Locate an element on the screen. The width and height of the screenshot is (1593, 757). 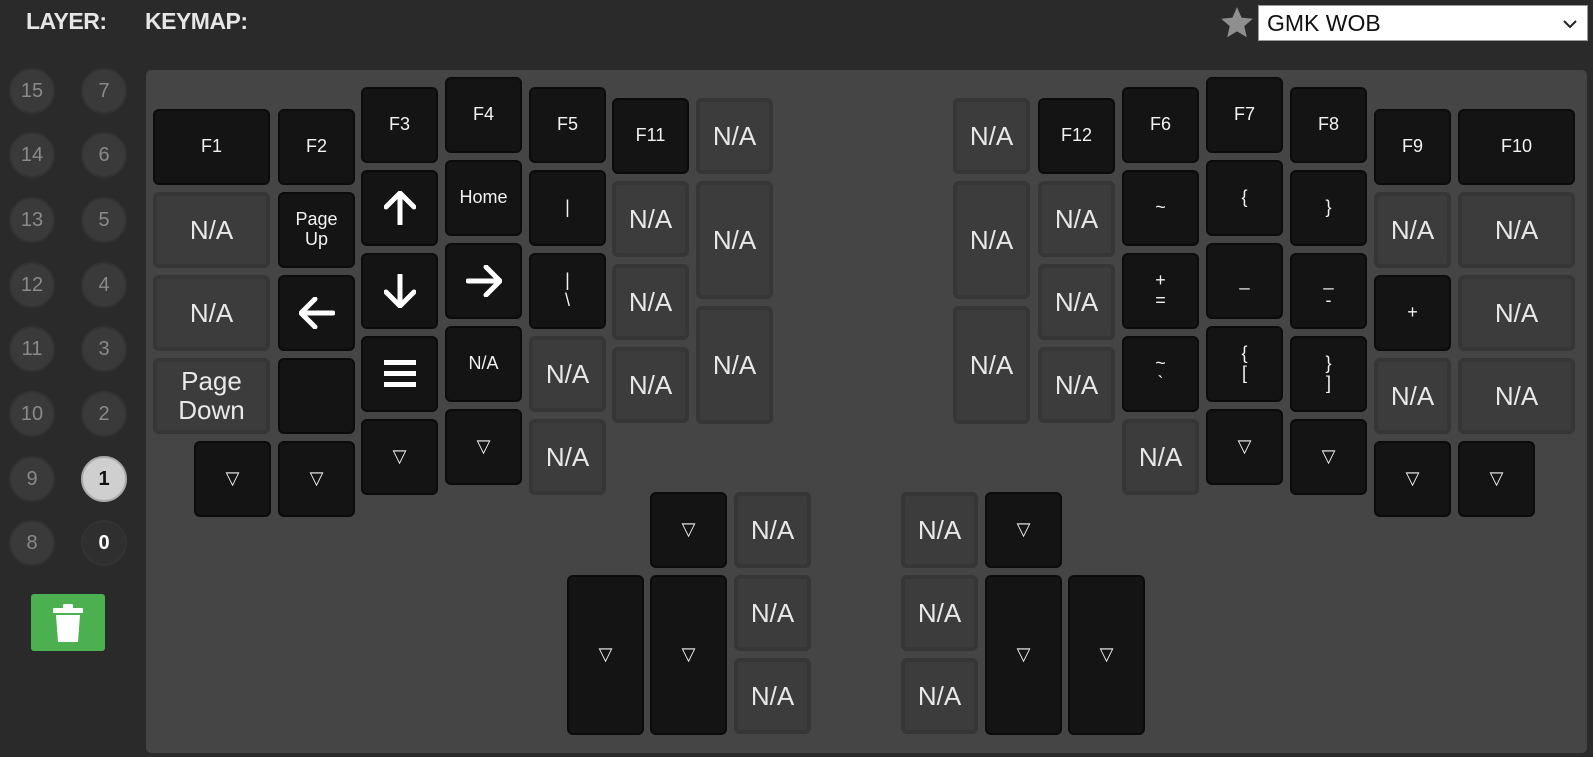
key: } ] is located at coordinates (1328, 374).